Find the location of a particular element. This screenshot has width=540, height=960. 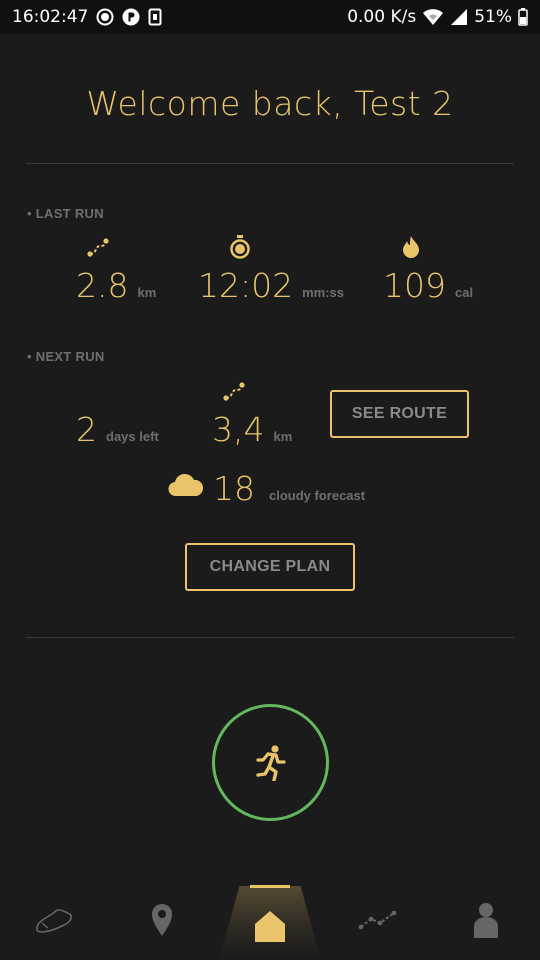

location-pin-icon is located at coordinates (162, 920).